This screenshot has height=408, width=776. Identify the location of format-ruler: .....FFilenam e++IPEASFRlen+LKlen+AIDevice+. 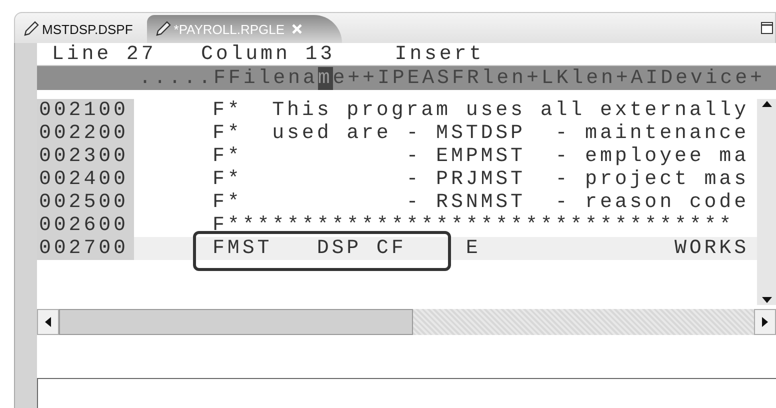
(452, 78).